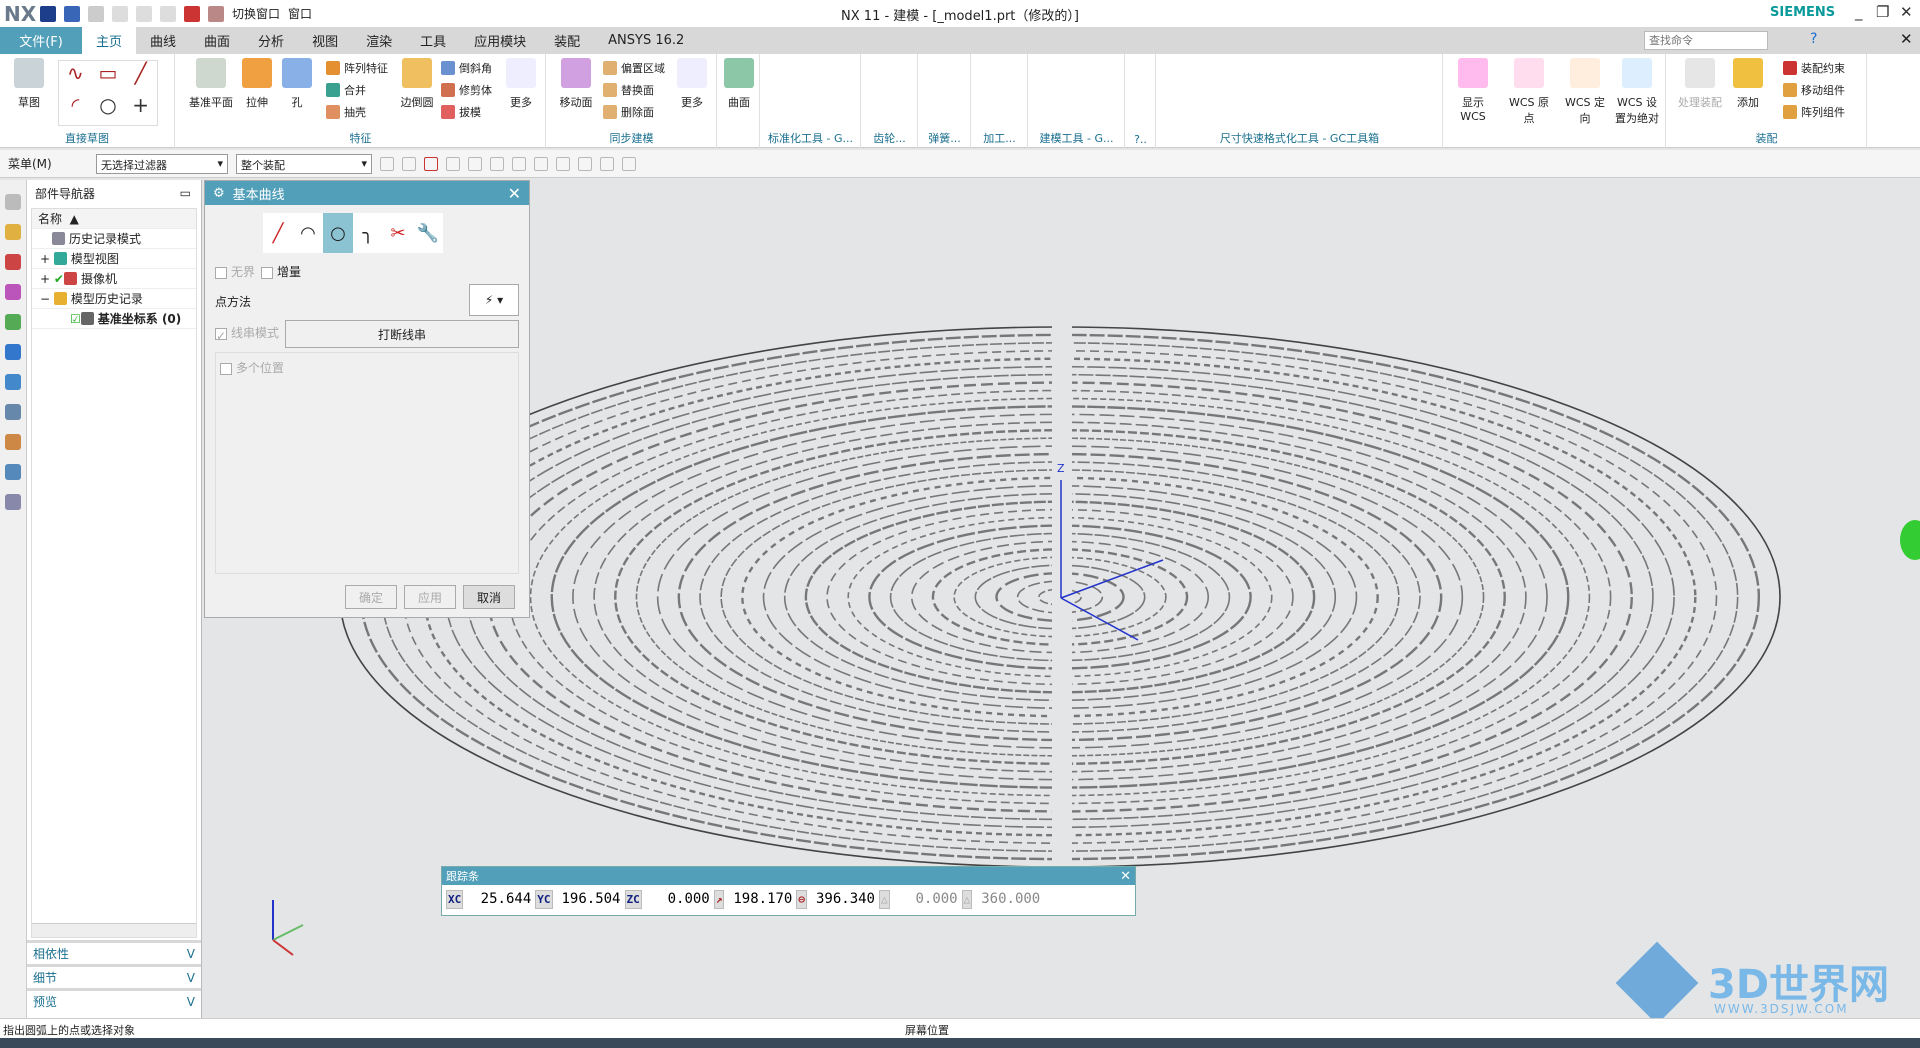 The image size is (1920, 1048). I want to click on wcs-origin-button: WCS 原点, so click(1529, 92).